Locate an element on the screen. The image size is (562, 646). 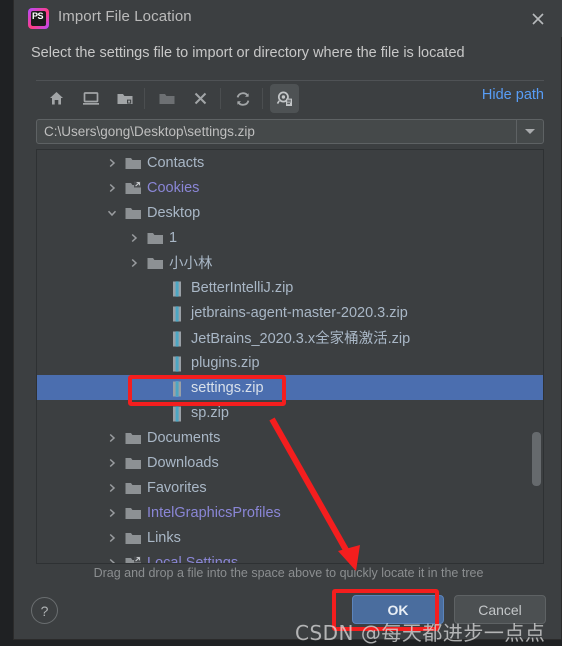
desktop-backdrop-bottom is located at coordinates (281, 643).